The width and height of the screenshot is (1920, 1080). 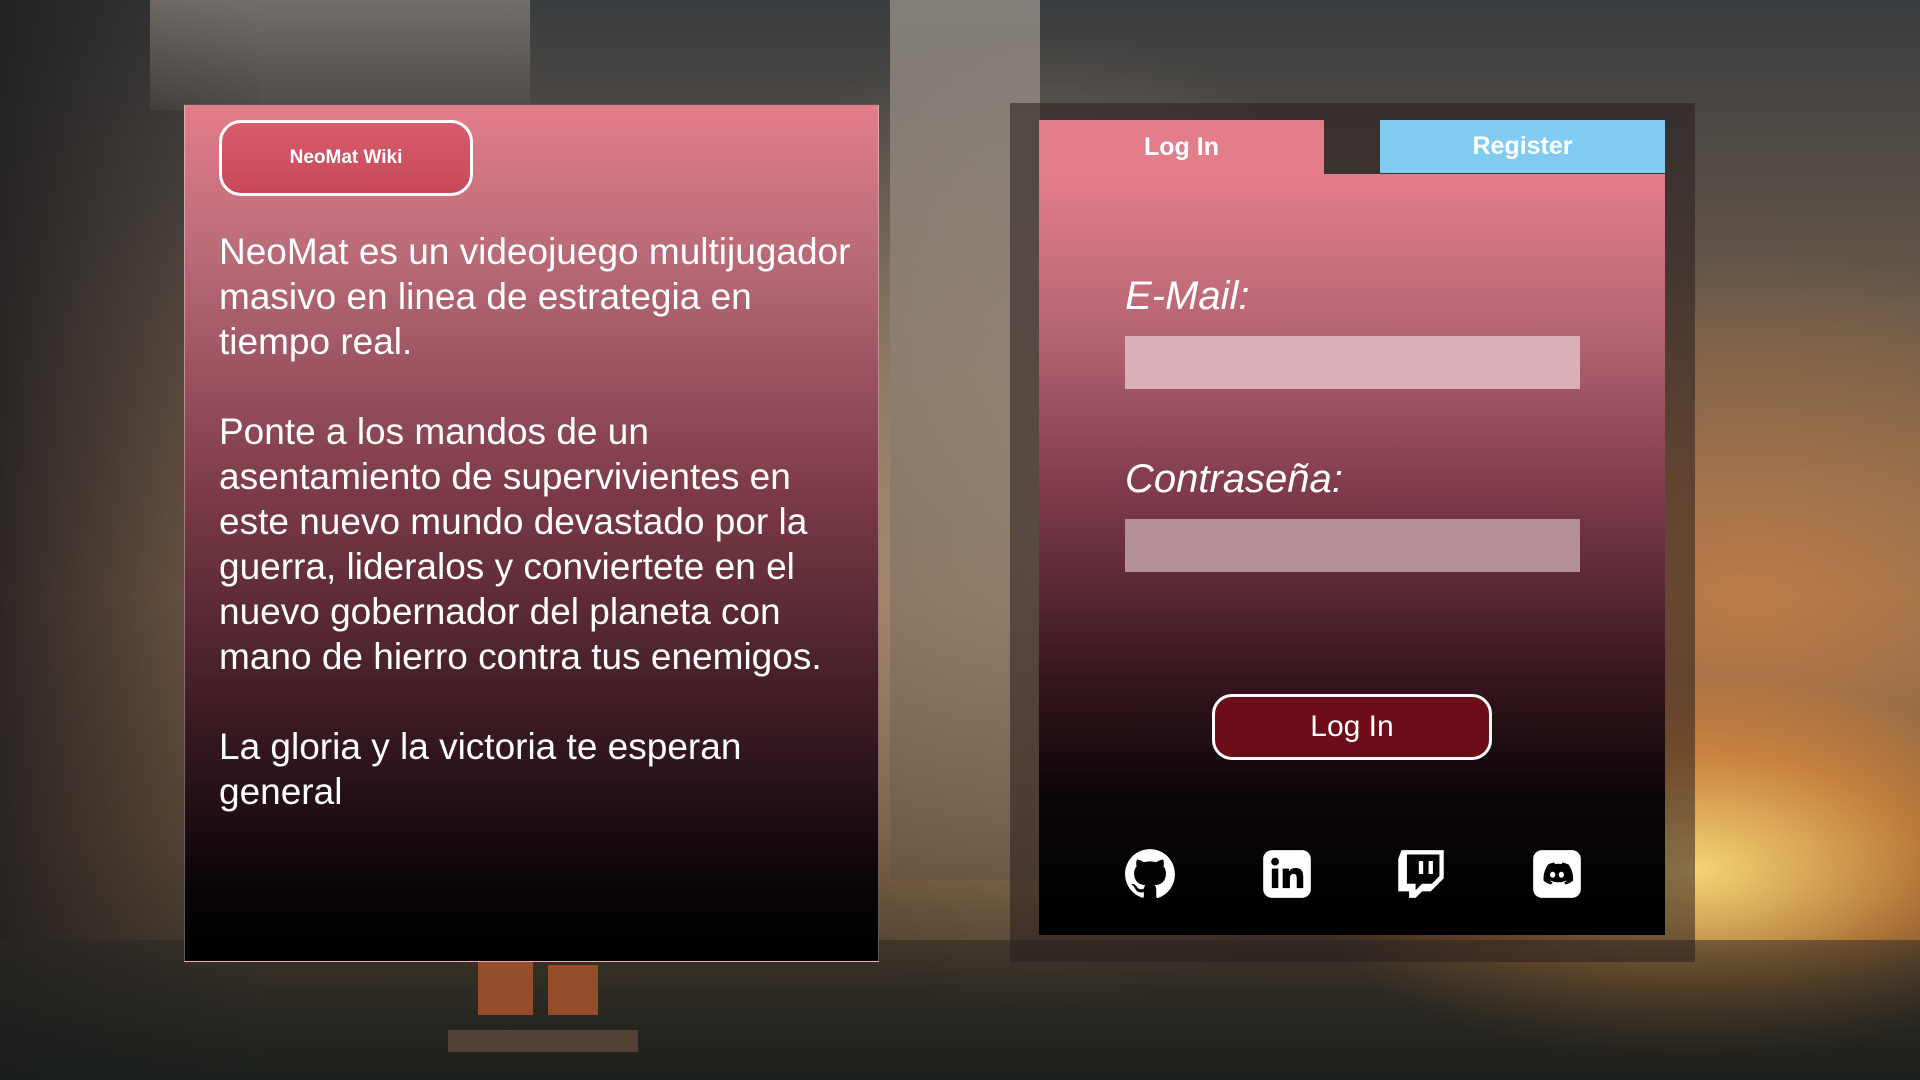 What do you see at coordinates (1181, 147) in the screenshot?
I see `tab-login: Log In` at bounding box center [1181, 147].